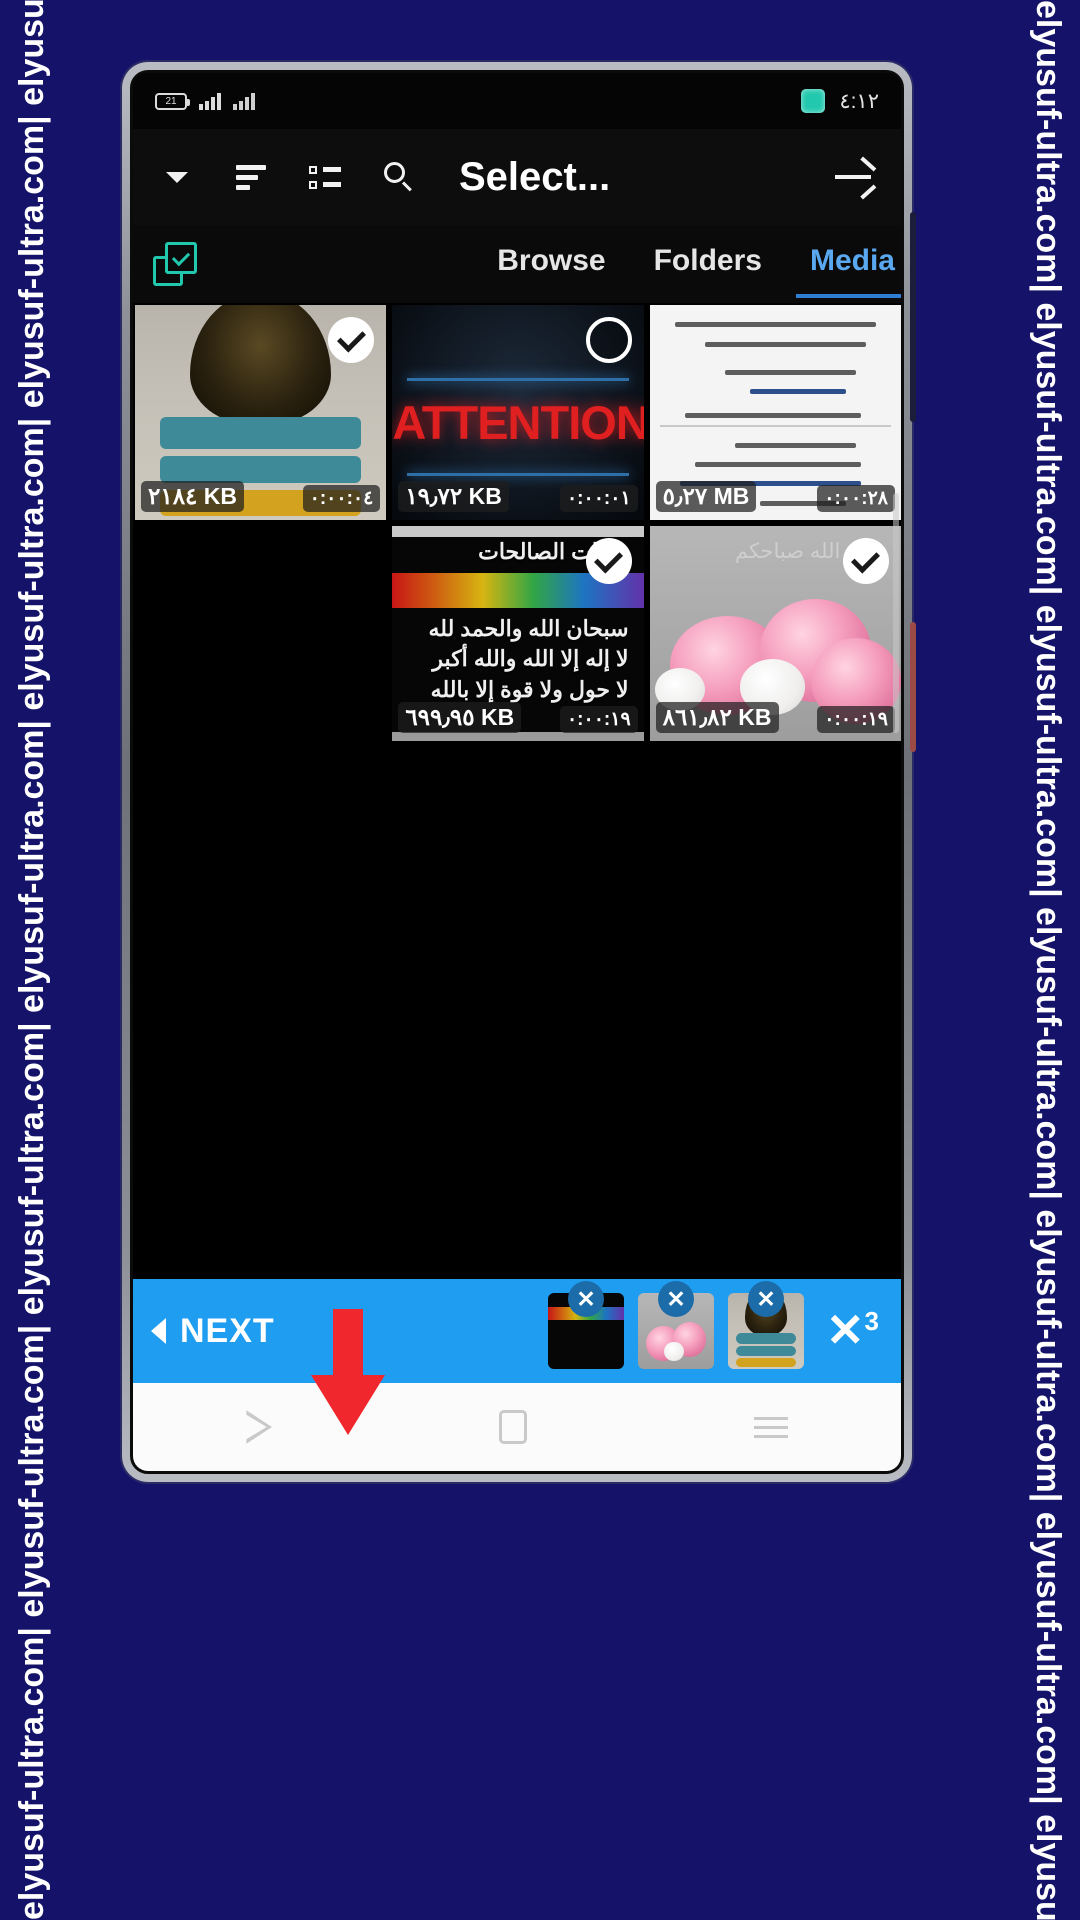 This screenshot has width=1080, height=1920. Describe the element at coordinates (261, 633) in the screenshot. I see `media-item-empty` at that location.